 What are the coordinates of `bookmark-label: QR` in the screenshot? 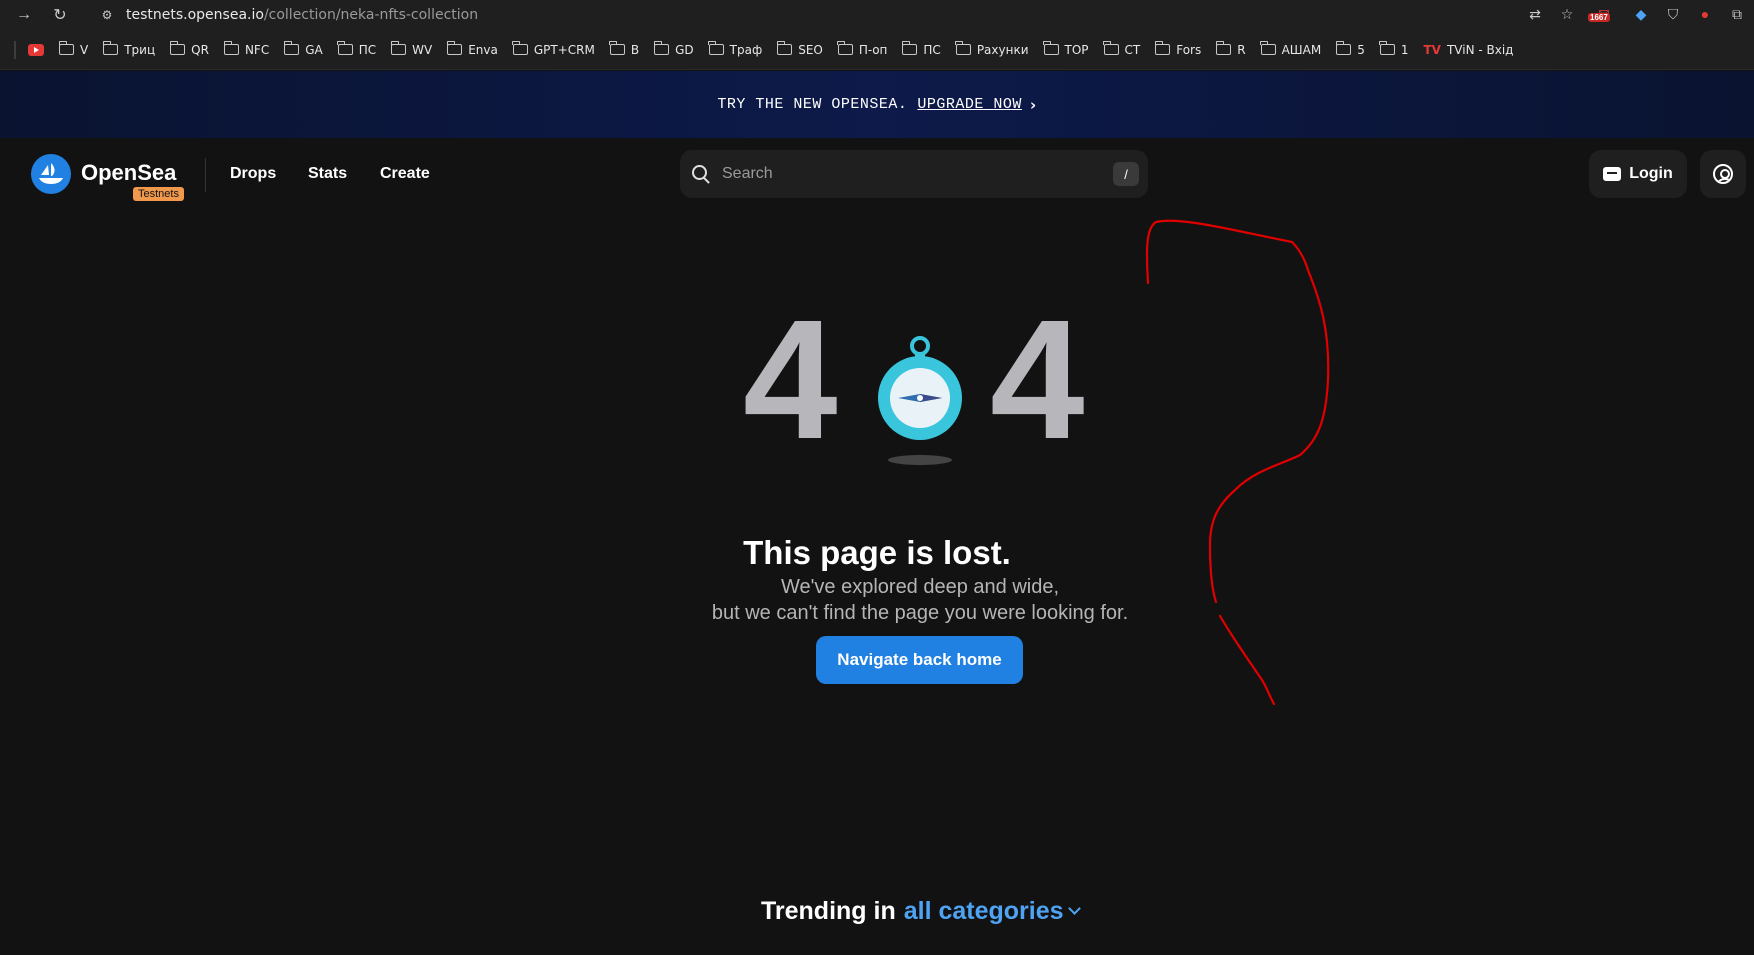 It's located at (200, 49).